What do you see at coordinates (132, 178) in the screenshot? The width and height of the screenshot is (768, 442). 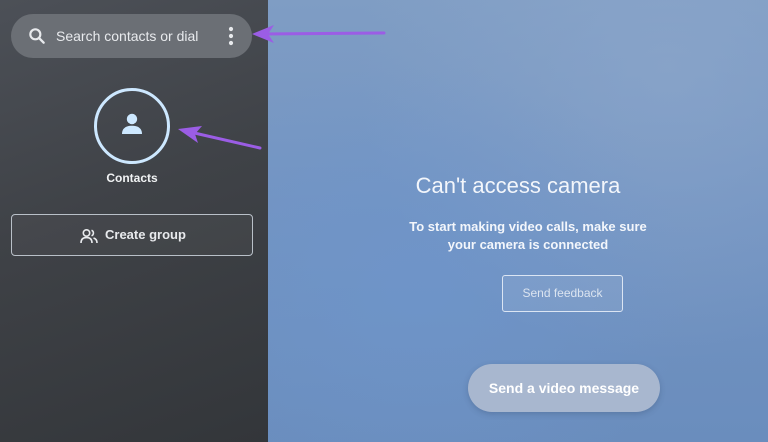 I see `contacts-label: Contacts` at bounding box center [132, 178].